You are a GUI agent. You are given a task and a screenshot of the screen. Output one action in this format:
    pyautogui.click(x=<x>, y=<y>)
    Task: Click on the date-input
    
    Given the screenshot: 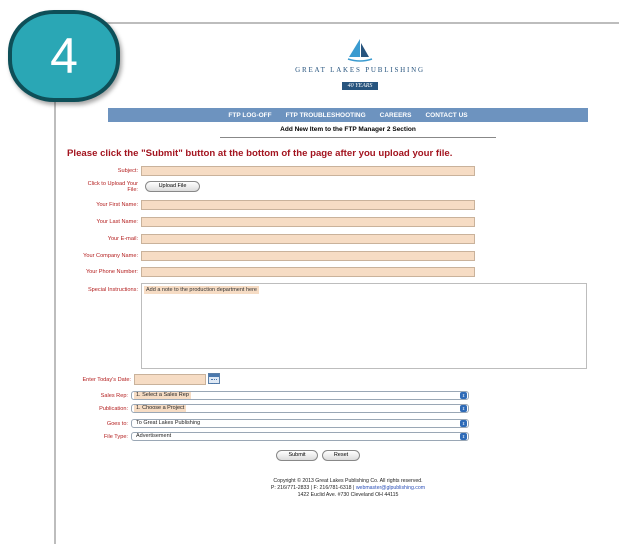 What is the action you would take?
    pyautogui.click(x=170, y=379)
    